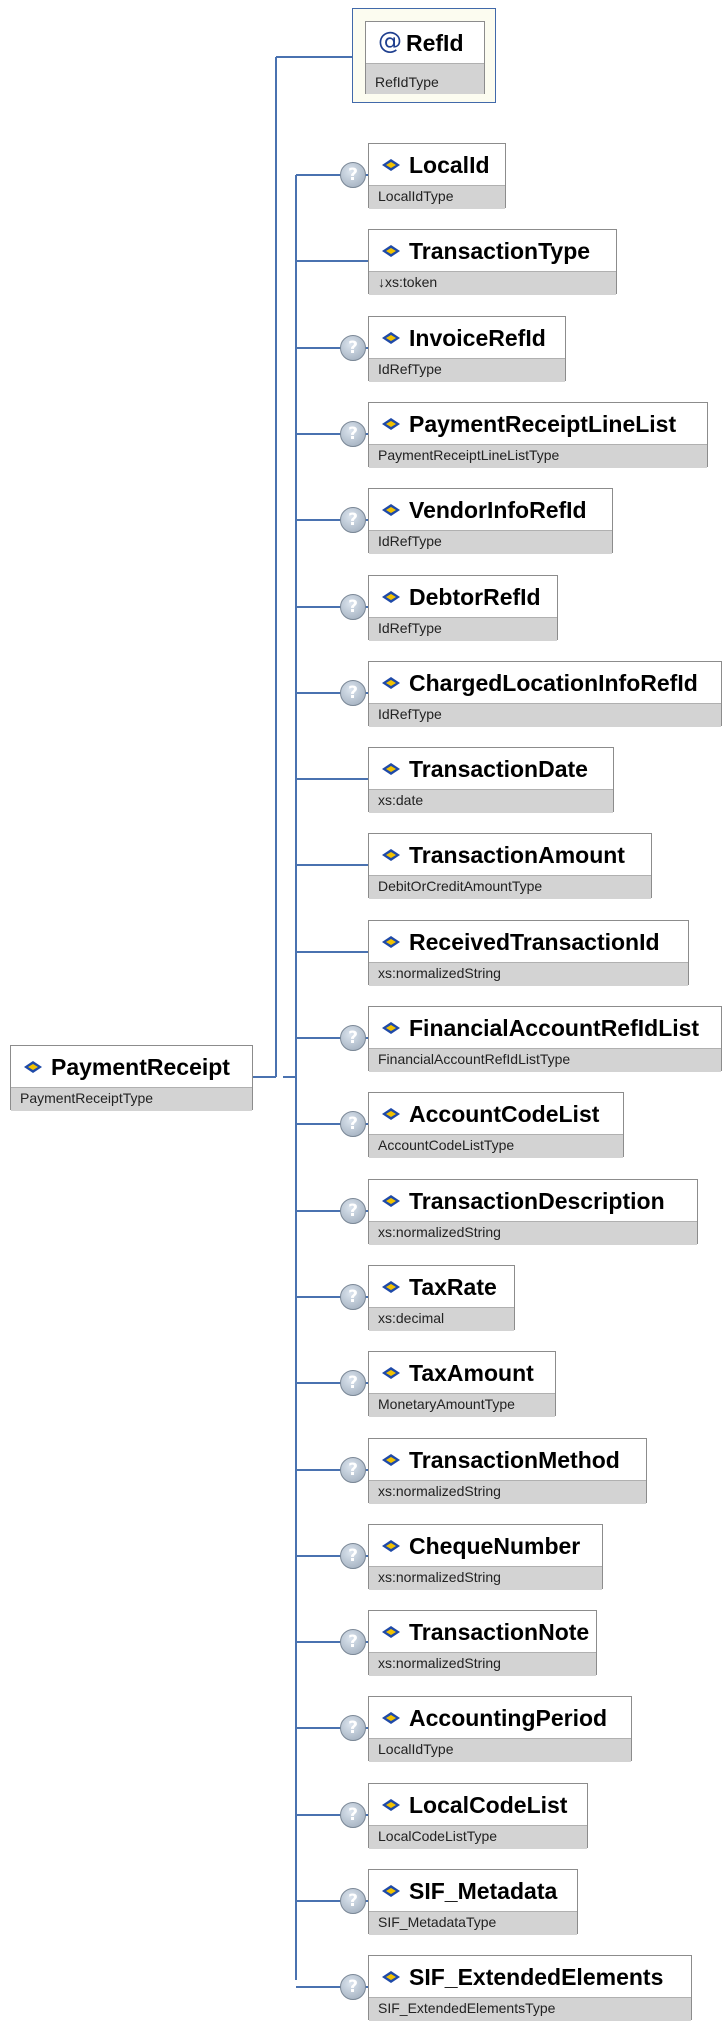 The image size is (723, 2021). Describe the element at coordinates (446, 1145) in the screenshot. I see `child-element-type: AccountCodeListType` at that location.